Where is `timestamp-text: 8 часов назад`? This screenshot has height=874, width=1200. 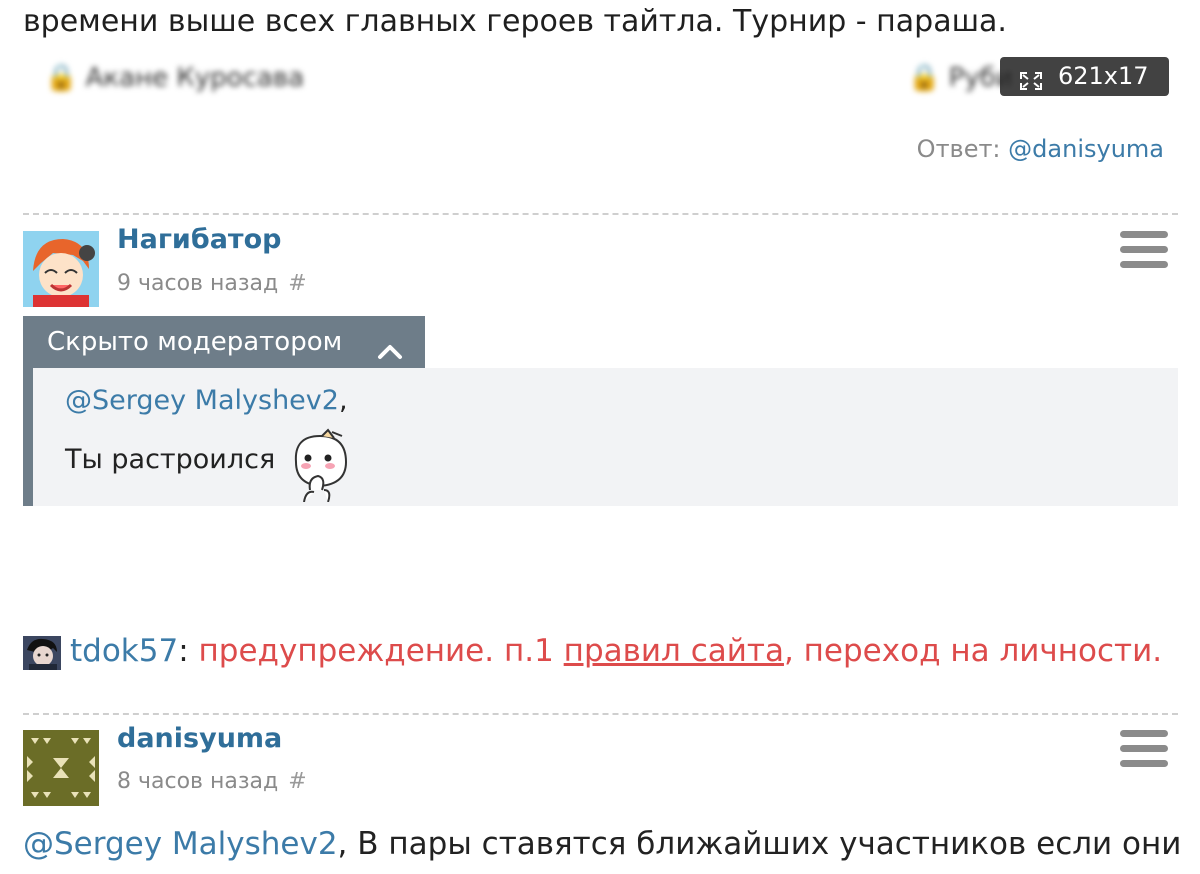 timestamp-text: 8 часов назад is located at coordinates (198, 781).